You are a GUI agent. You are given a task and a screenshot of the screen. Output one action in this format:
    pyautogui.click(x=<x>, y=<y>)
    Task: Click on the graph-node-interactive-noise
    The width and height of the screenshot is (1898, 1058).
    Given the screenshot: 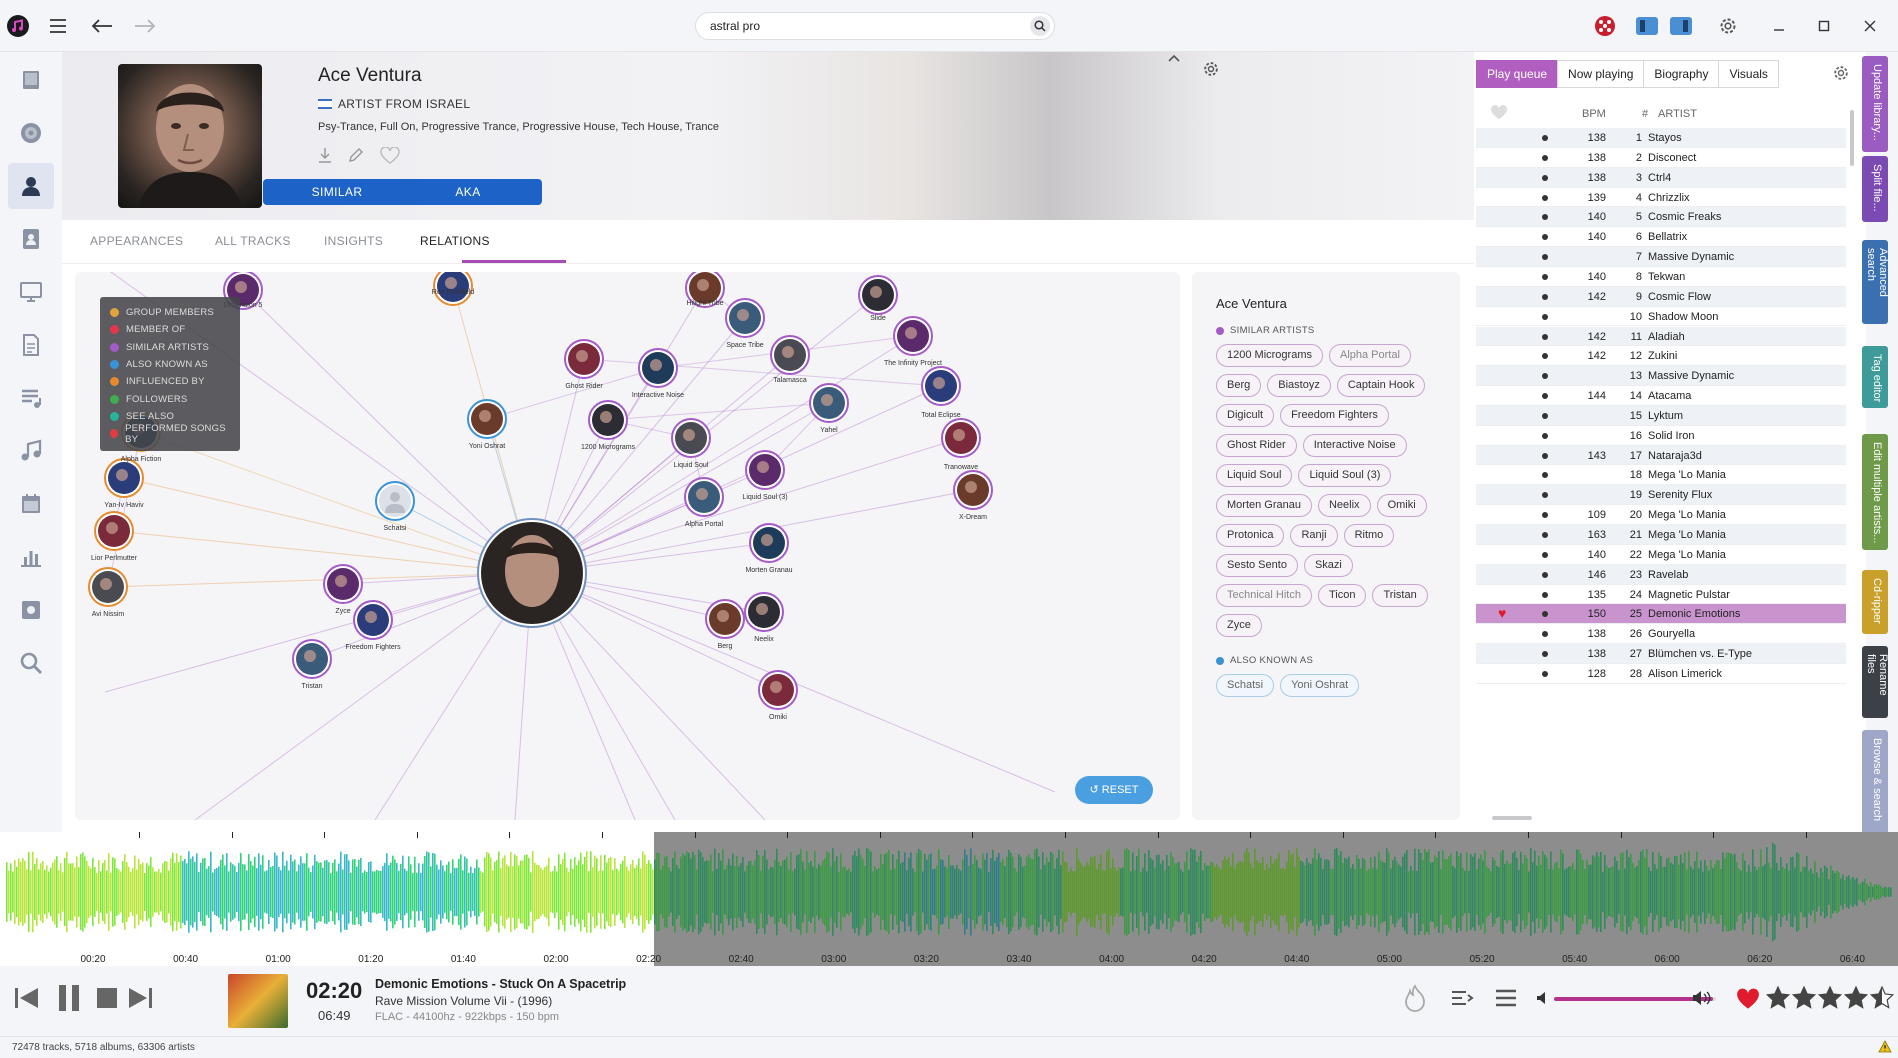 What is the action you would take?
    pyautogui.click(x=658, y=368)
    